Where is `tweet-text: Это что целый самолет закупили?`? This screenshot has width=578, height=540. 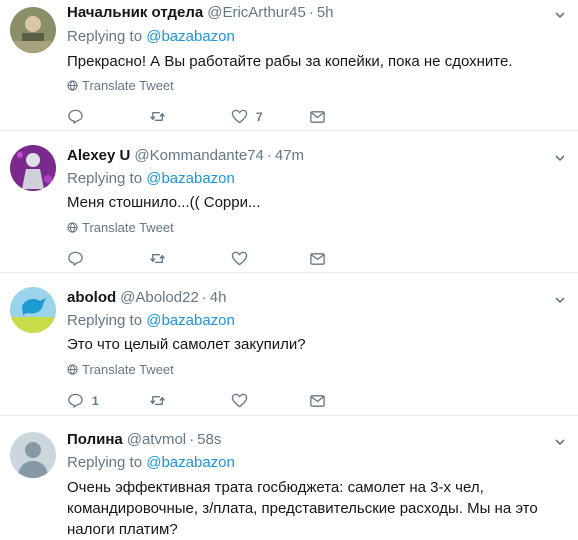 tweet-text: Это что целый самолет закупили? is located at coordinates (186, 344).